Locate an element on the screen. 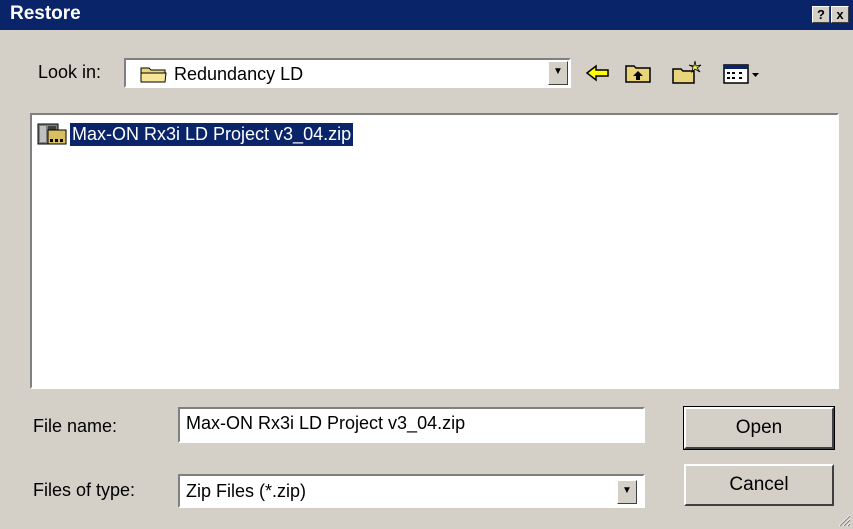  file-name-input: Max-ON Rx3i LD Project v3_04.zip is located at coordinates (411, 425).